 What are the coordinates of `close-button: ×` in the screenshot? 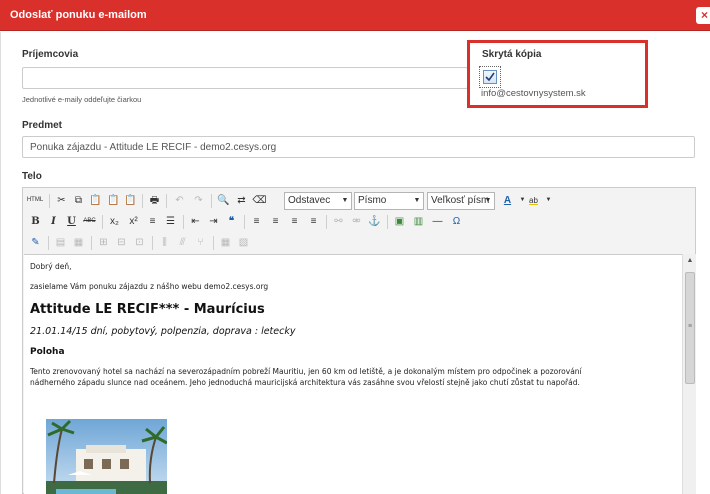 It's located at (703, 15).